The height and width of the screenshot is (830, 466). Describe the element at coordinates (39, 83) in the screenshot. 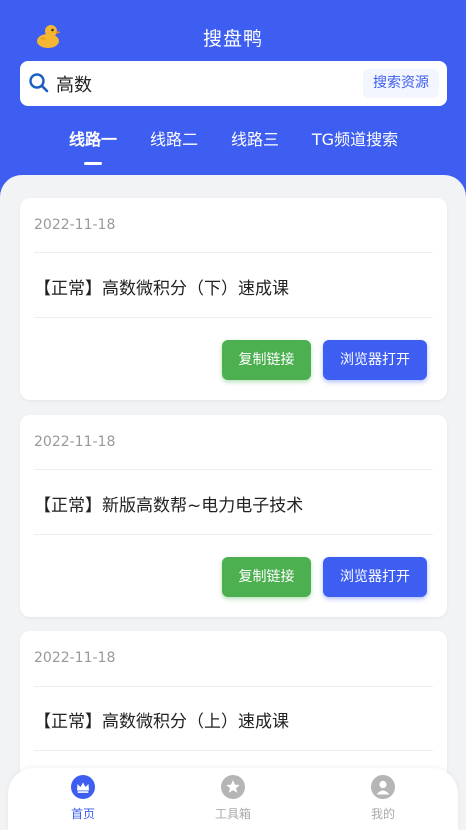

I see `search-icon` at that location.